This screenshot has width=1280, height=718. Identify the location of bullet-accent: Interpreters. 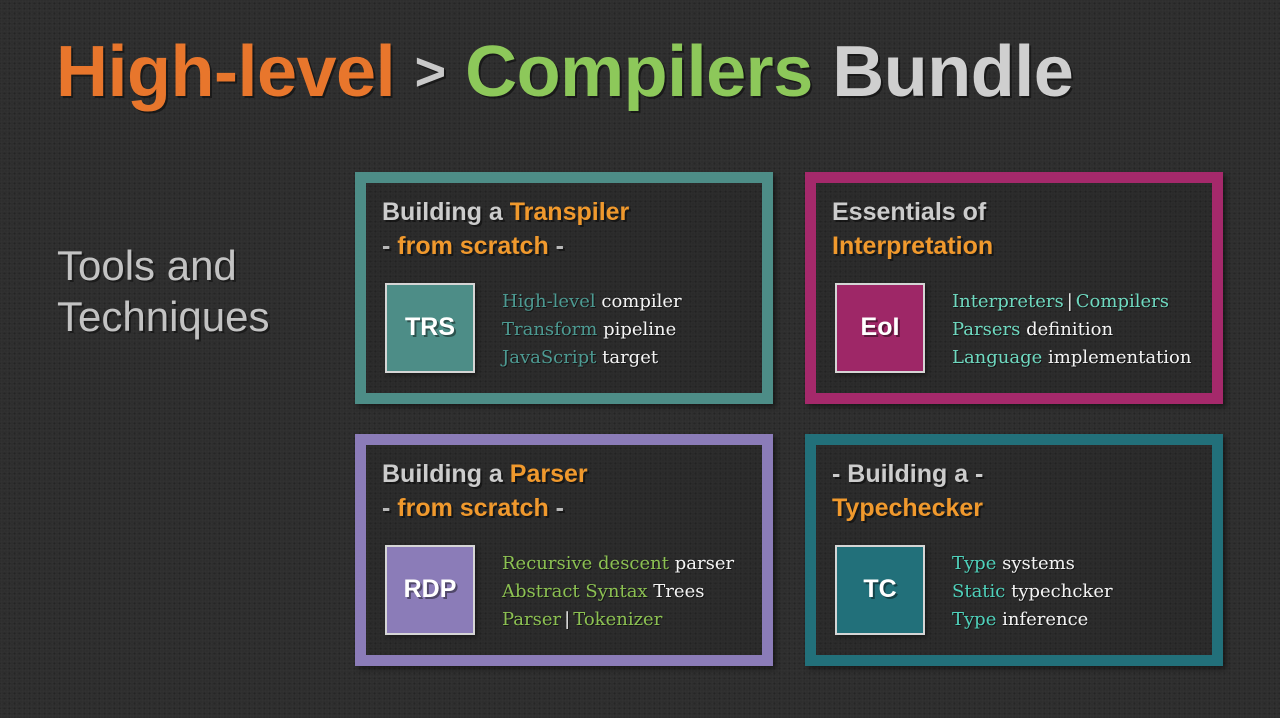
(1008, 301).